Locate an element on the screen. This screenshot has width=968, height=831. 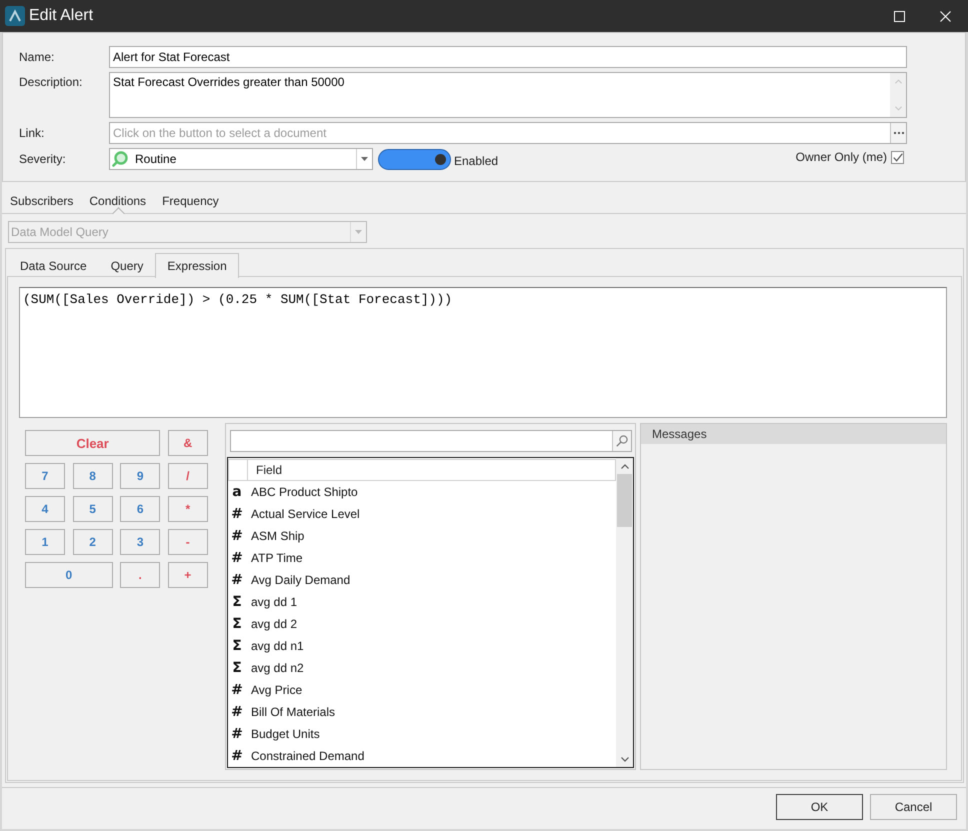
keypad-button: 8 is located at coordinates (92, 476).